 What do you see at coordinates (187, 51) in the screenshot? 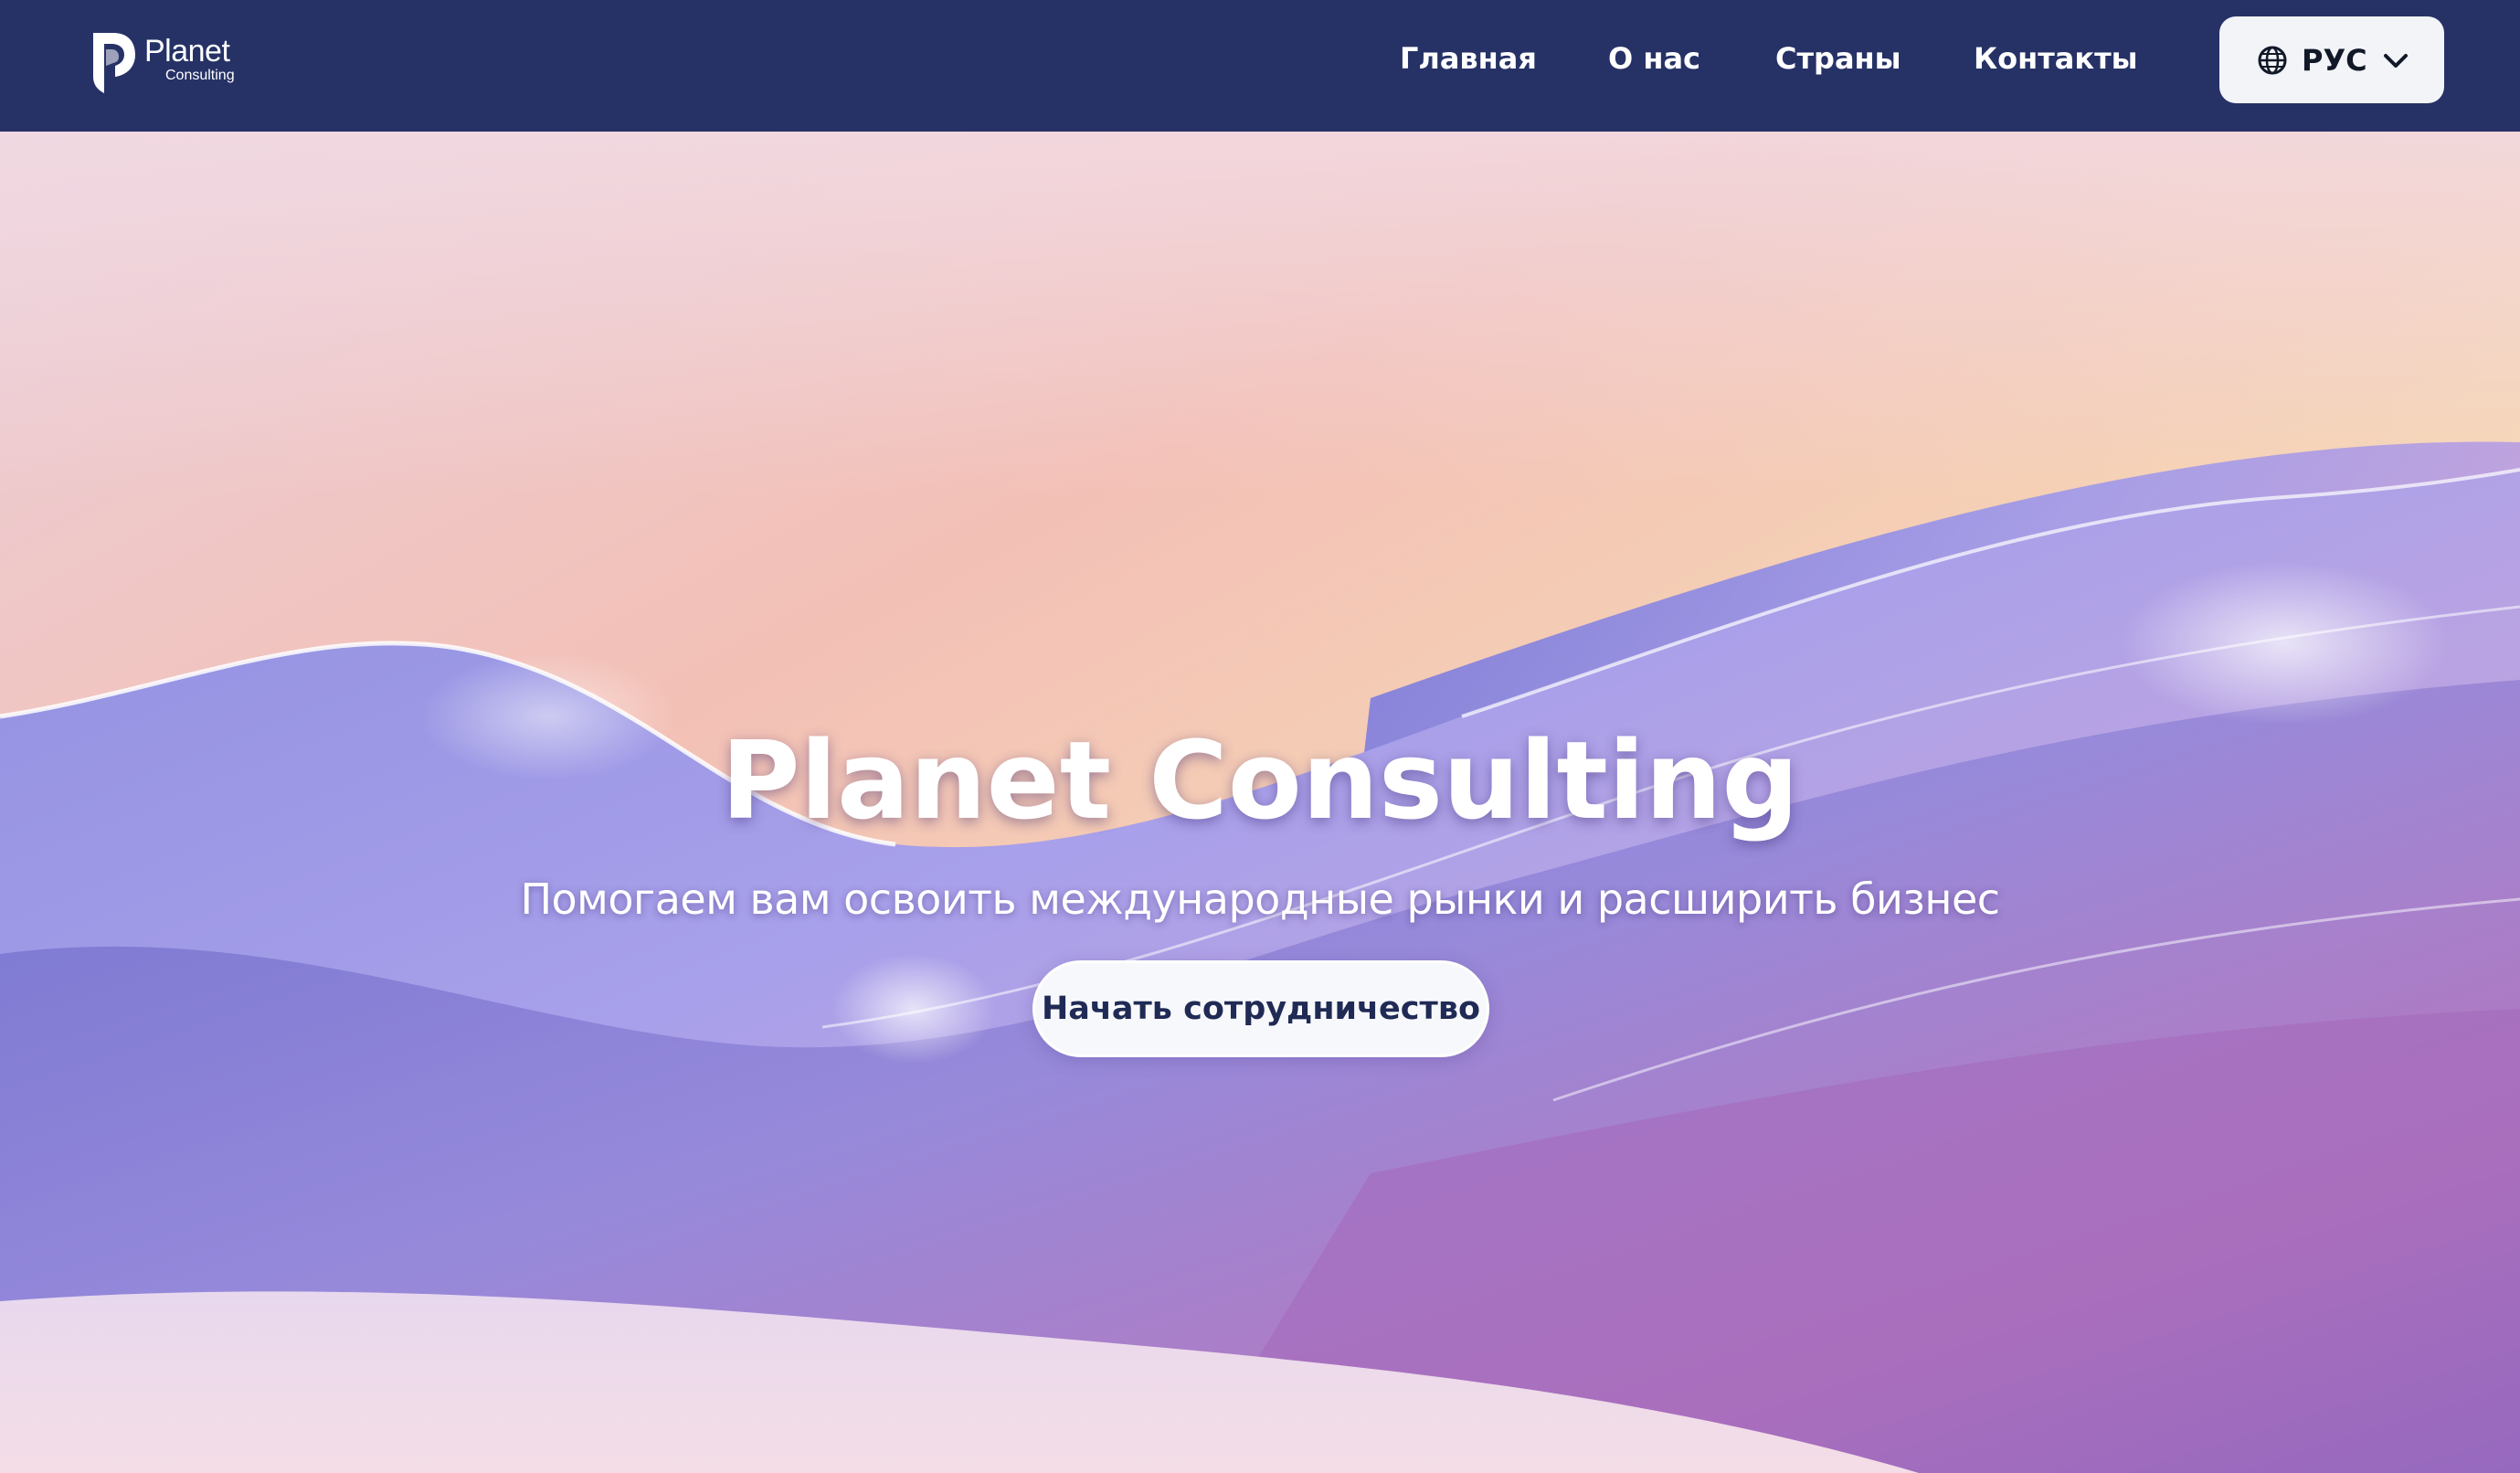
I see `logo-name: Planet` at bounding box center [187, 51].